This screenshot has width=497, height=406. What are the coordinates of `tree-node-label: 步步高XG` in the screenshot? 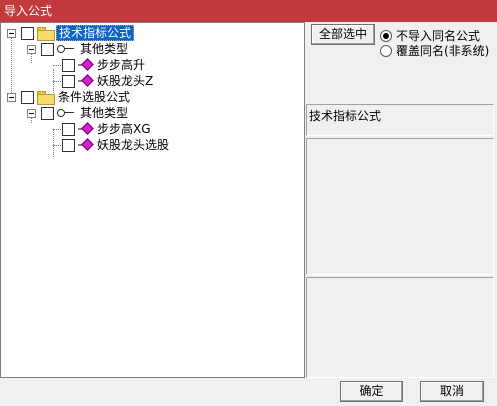 It's located at (124, 129).